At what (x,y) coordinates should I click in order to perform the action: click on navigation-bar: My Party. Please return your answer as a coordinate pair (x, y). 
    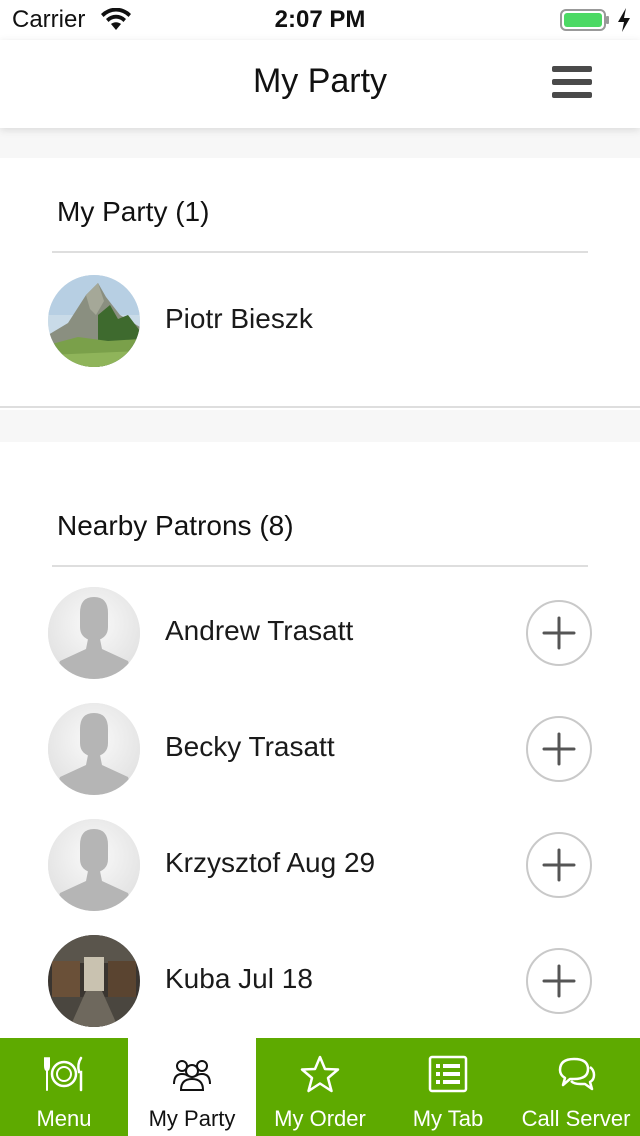
    Looking at the image, I should click on (320, 84).